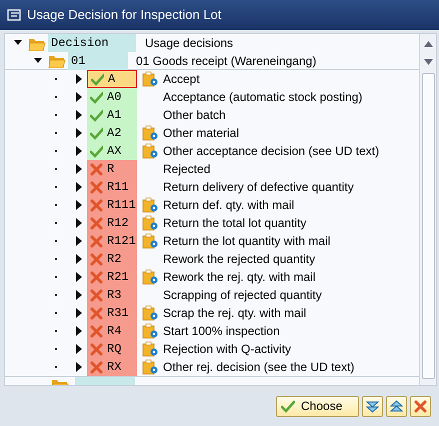 The width and height of the screenshot is (439, 426). What do you see at coordinates (201, 133) in the screenshot?
I see `decision-text: Other material` at bounding box center [201, 133].